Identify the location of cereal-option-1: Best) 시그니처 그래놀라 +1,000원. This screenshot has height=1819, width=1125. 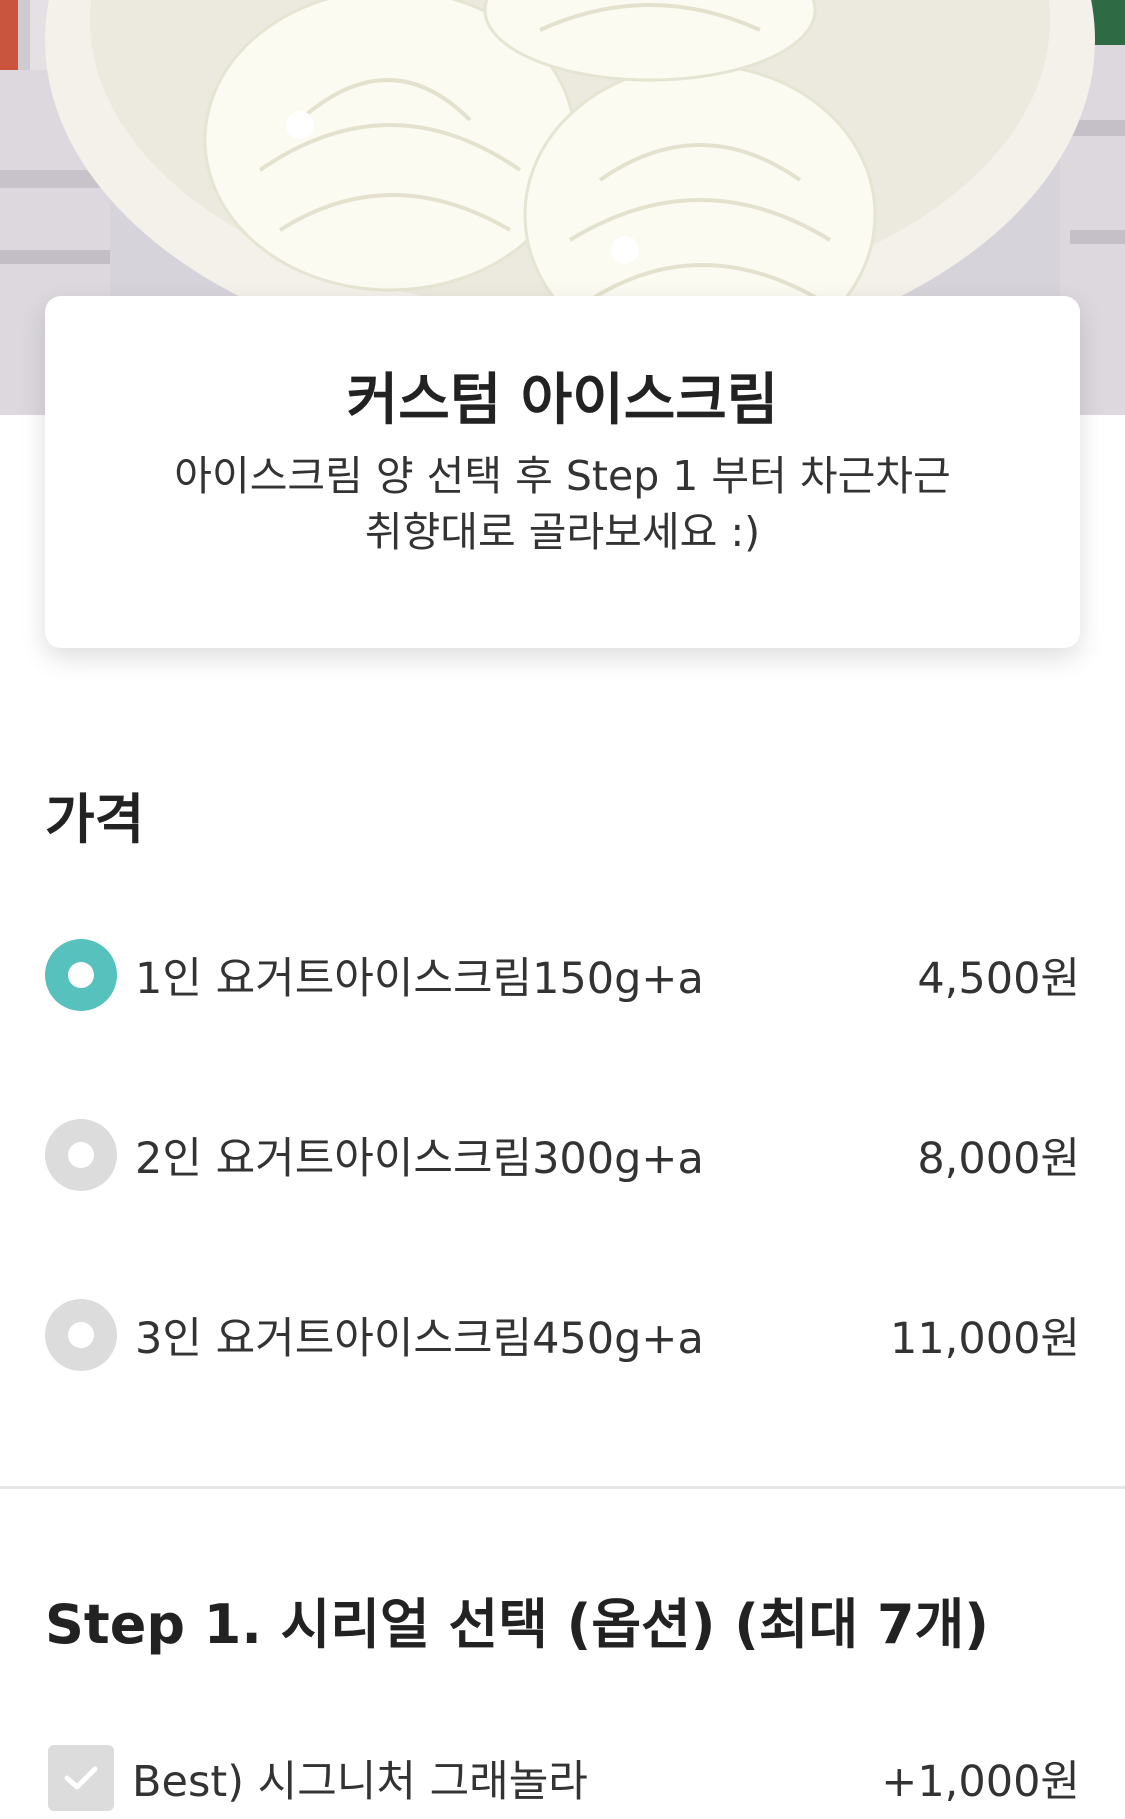
(562, 1778).